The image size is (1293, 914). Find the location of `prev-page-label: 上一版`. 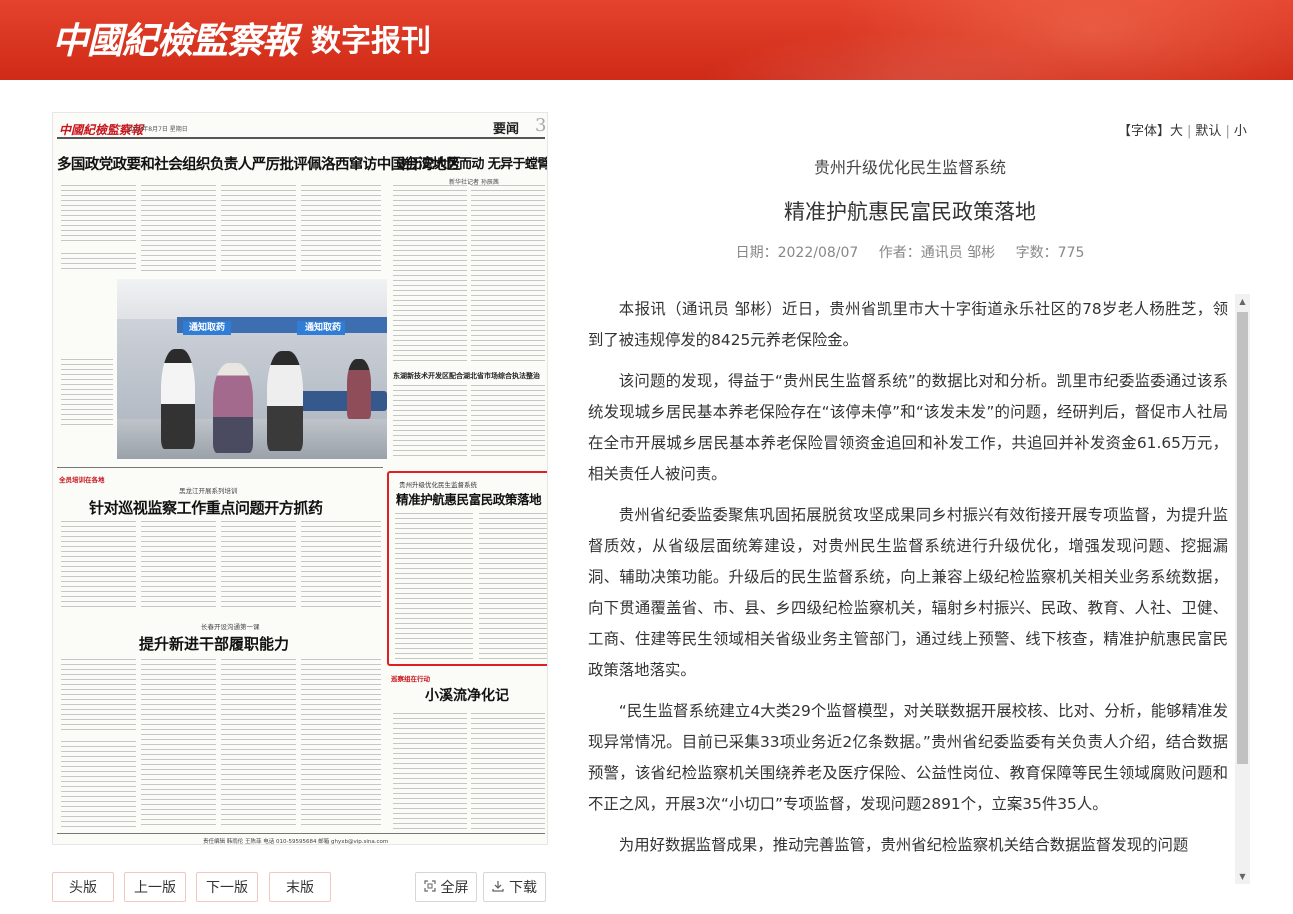

prev-page-label: 上一版 is located at coordinates (155, 888).